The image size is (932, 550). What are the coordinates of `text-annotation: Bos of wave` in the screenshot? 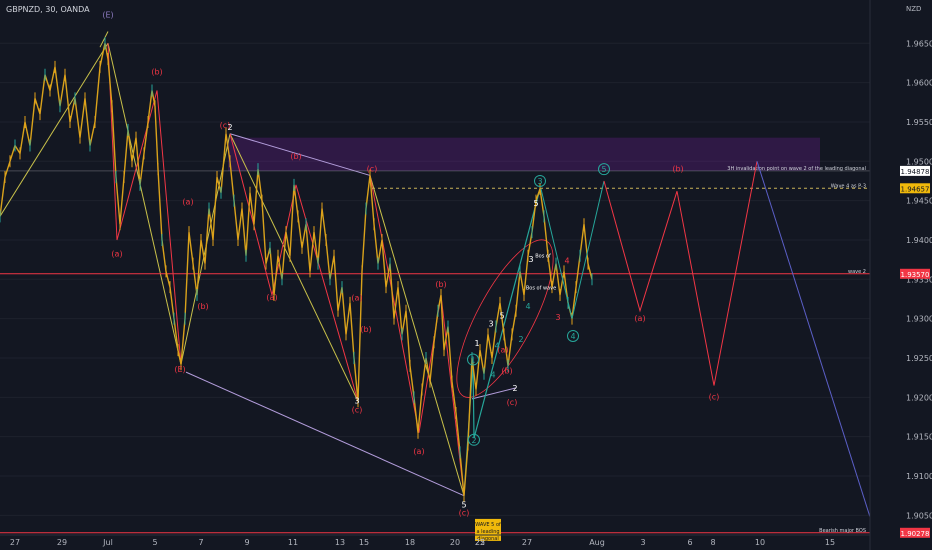 It's located at (541, 289).